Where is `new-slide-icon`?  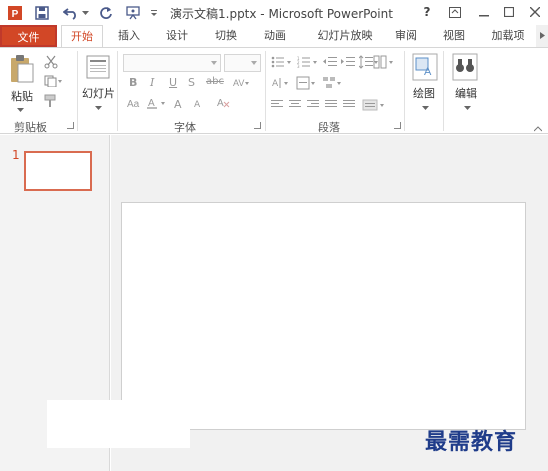
new-slide-icon is located at coordinates (98, 68).